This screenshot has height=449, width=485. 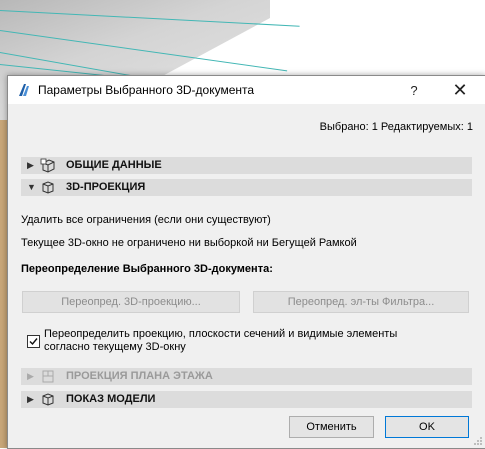 What do you see at coordinates (396, 127) in the screenshot?
I see `selection-status: Выбрано: 1 Редактируемых: 1` at bounding box center [396, 127].